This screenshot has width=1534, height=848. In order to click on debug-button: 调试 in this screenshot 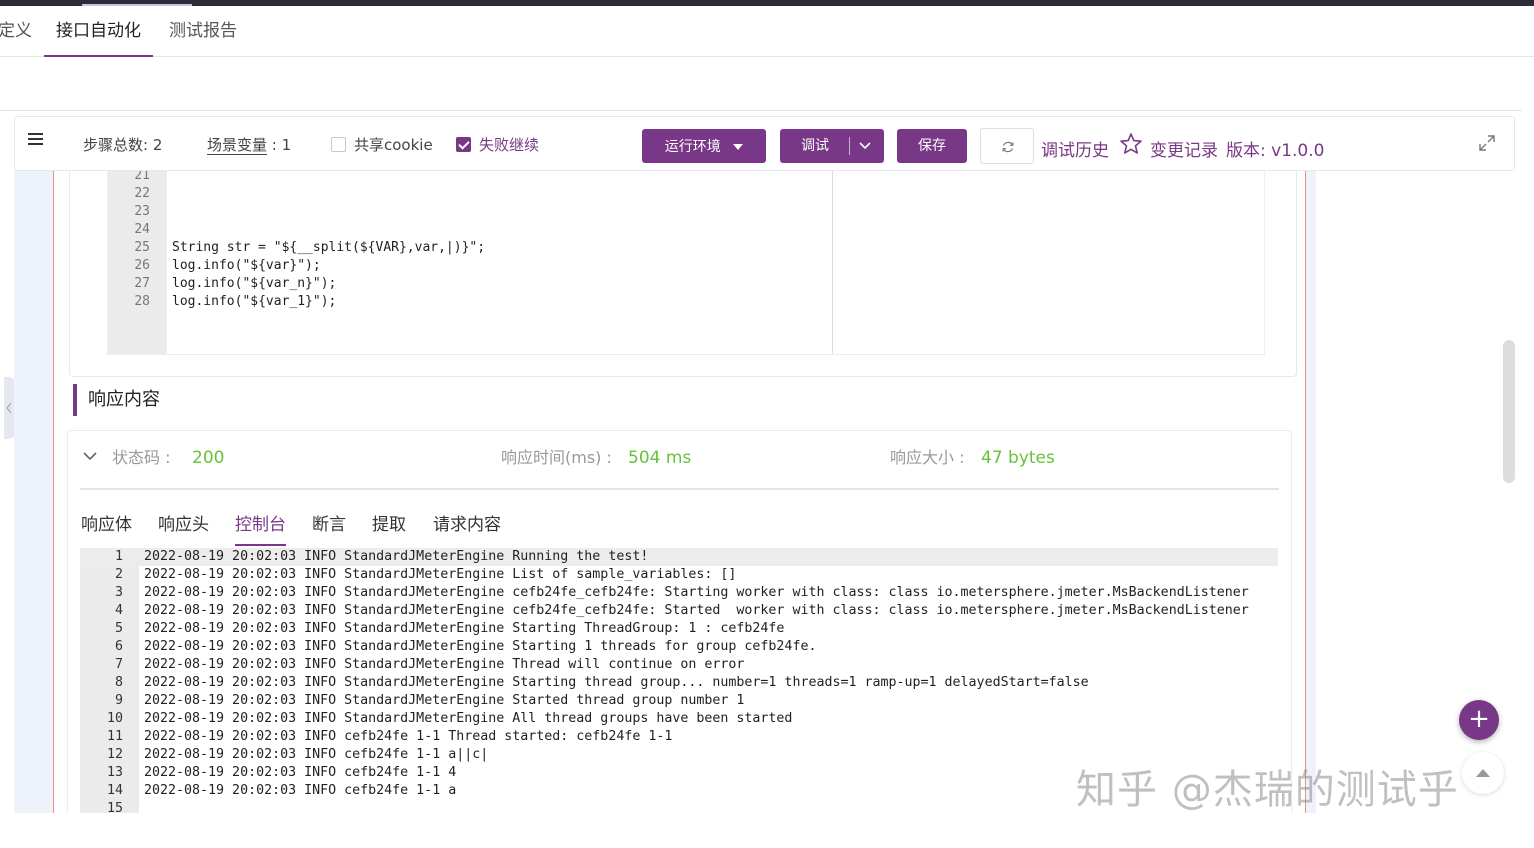, I will do `click(815, 146)`.